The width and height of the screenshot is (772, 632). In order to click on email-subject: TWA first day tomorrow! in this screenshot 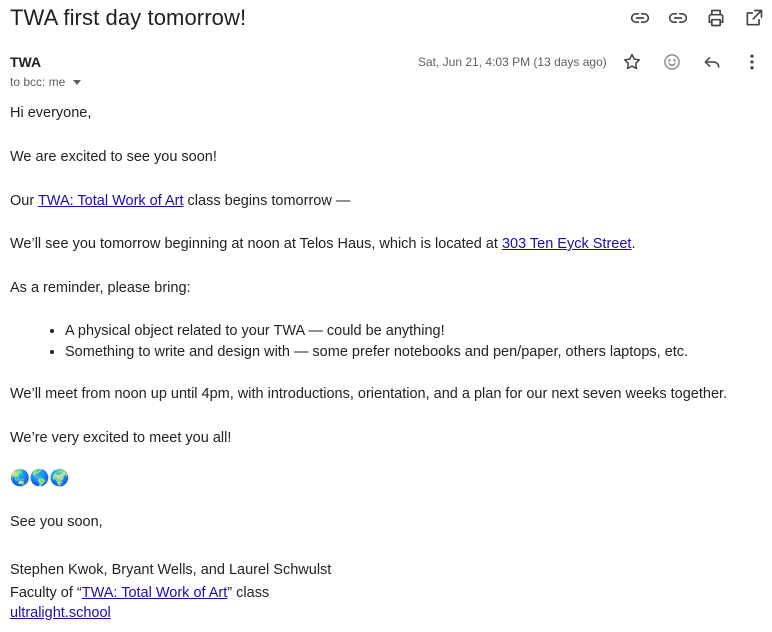, I will do `click(128, 17)`.